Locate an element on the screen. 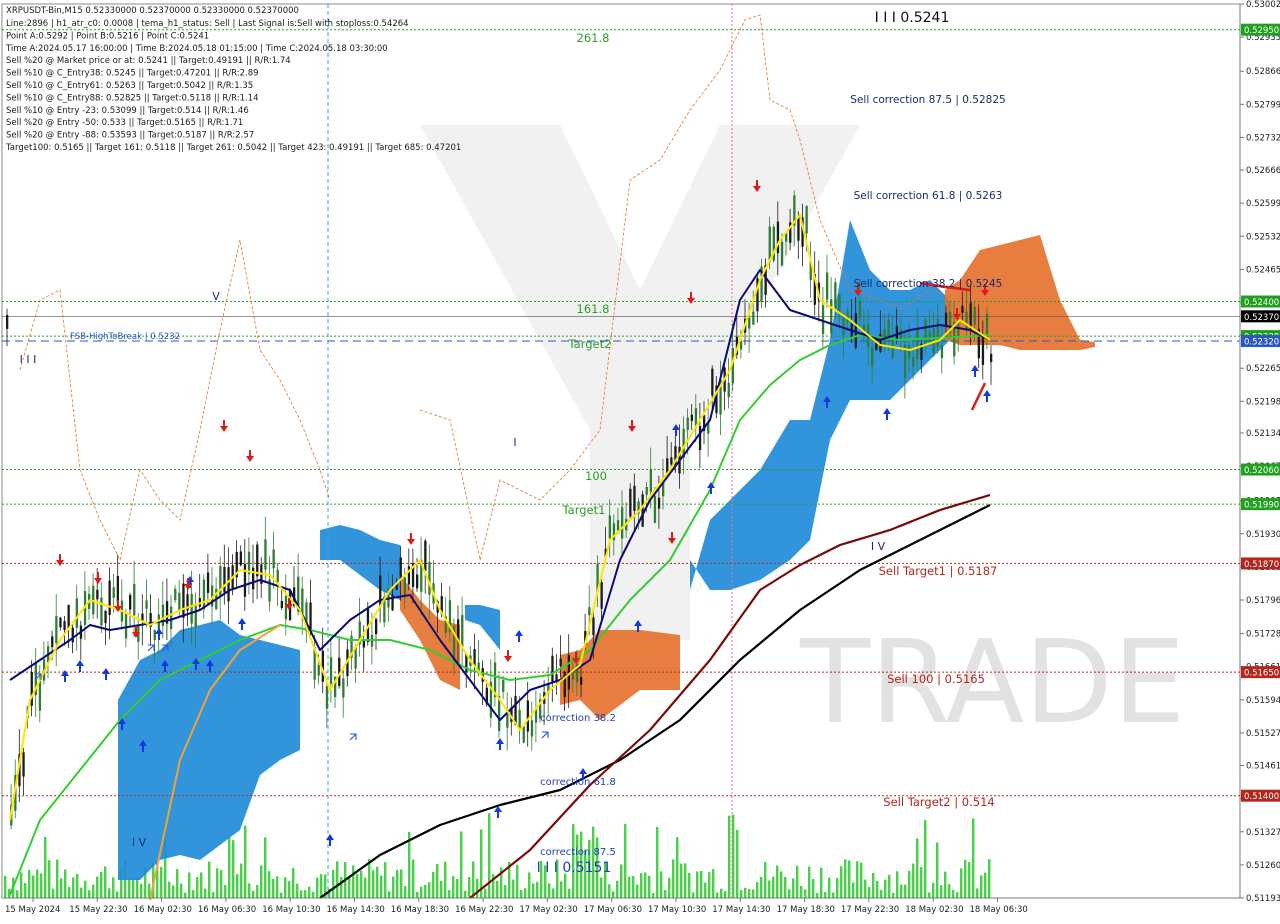 The image size is (1280, 924). time-label: 17 May 14:30 is located at coordinates (741, 910).